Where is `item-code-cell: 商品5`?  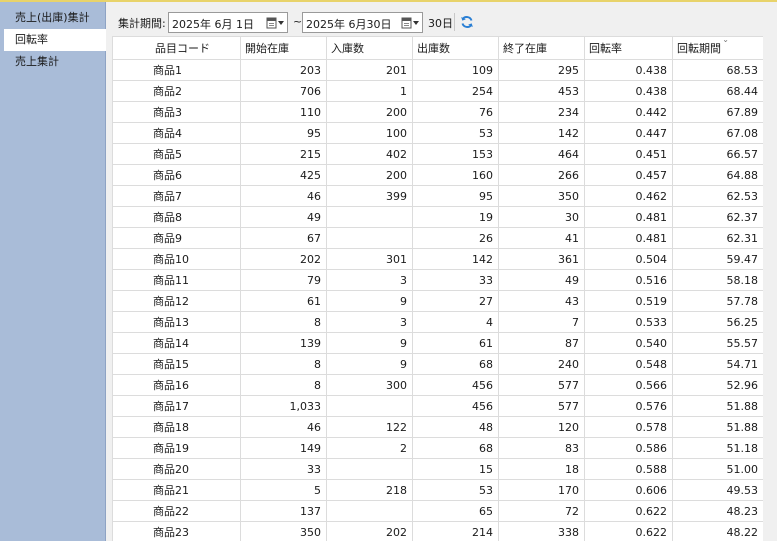
item-code-cell: 商品5 is located at coordinates (176, 154).